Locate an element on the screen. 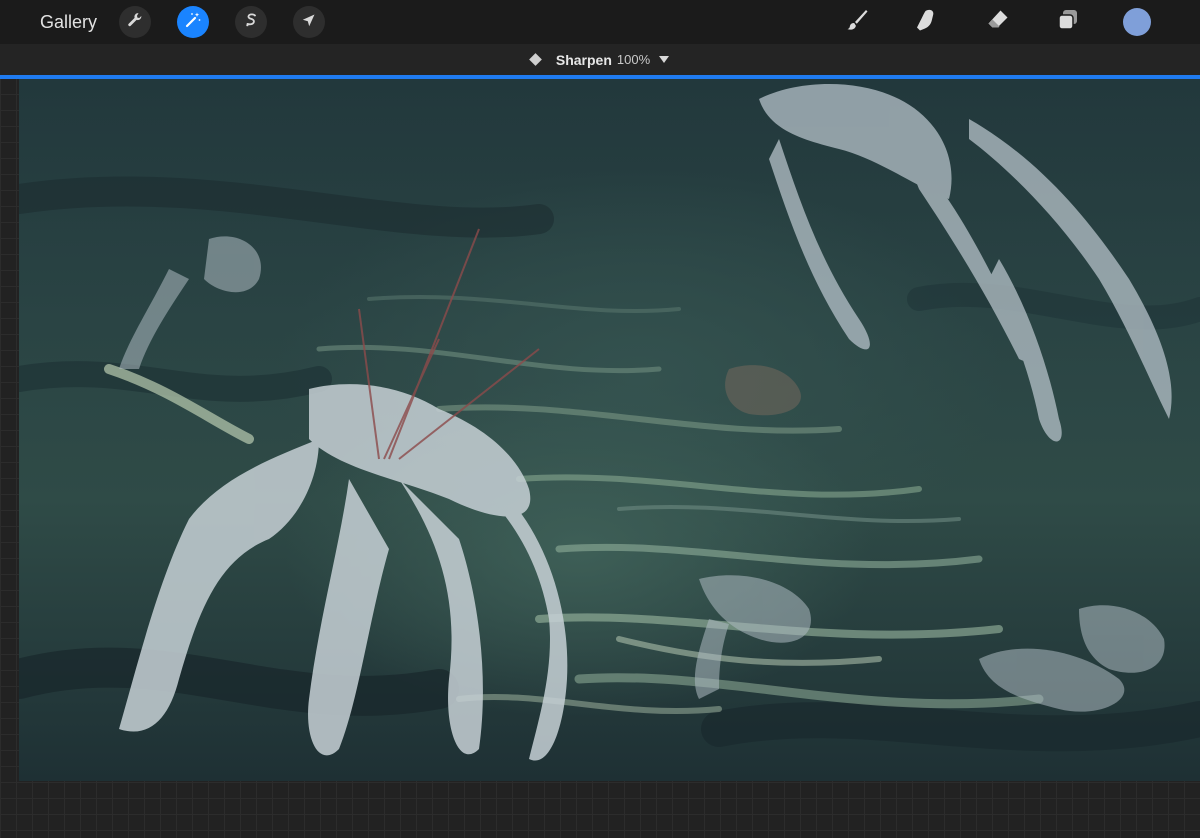  wrench-icon is located at coordinates (135, 22).